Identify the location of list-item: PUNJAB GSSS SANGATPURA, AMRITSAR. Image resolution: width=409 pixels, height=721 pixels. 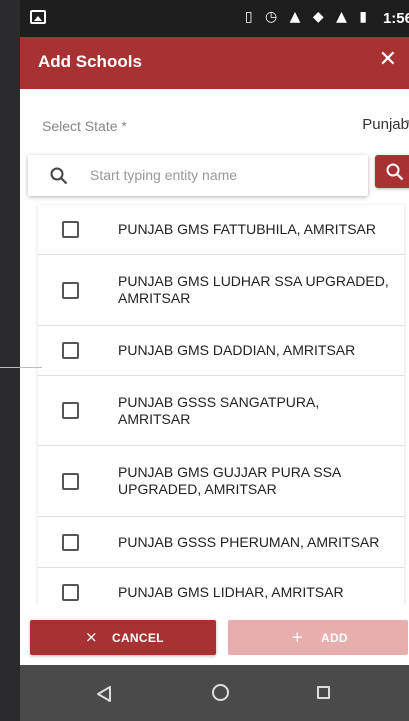
(221, 411).